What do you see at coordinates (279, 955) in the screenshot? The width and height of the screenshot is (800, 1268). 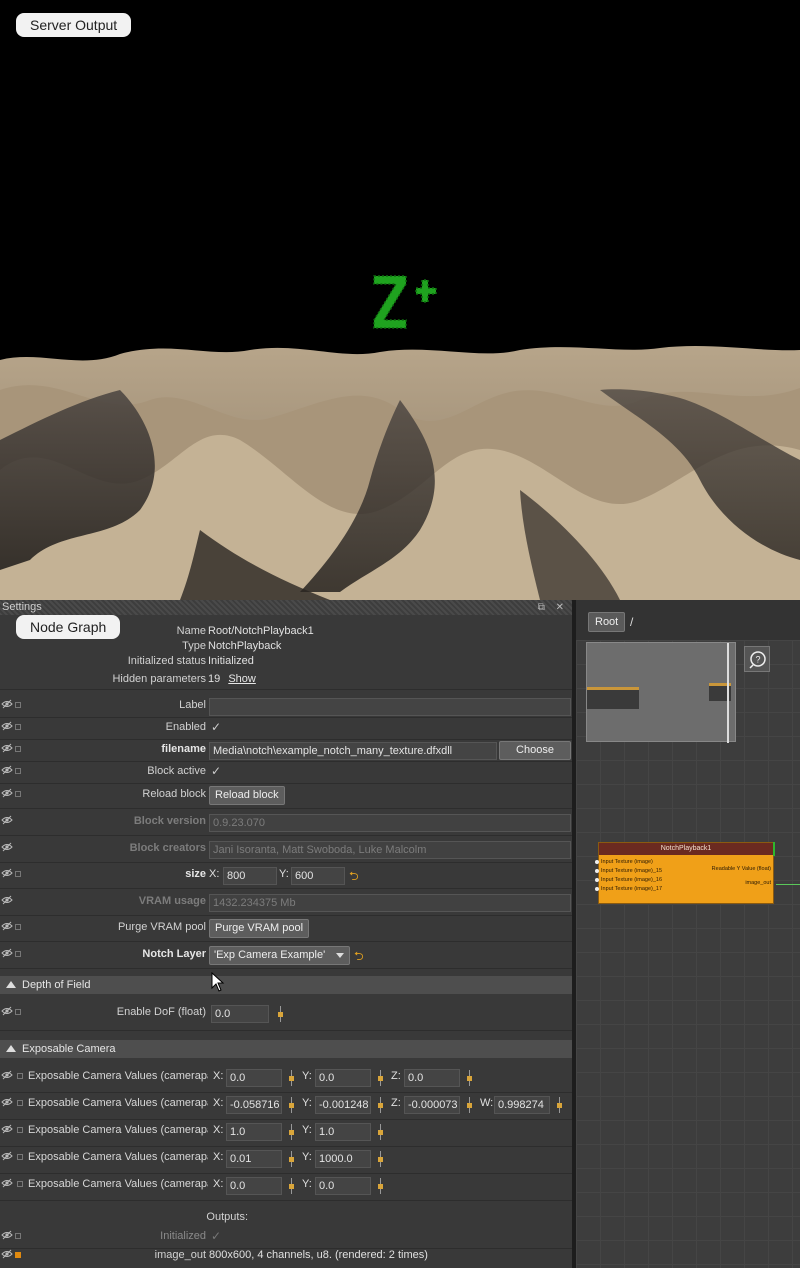 I see `notch-layer-dropdown: 'Exp Camera Example'` at bounding box center [279, 955].